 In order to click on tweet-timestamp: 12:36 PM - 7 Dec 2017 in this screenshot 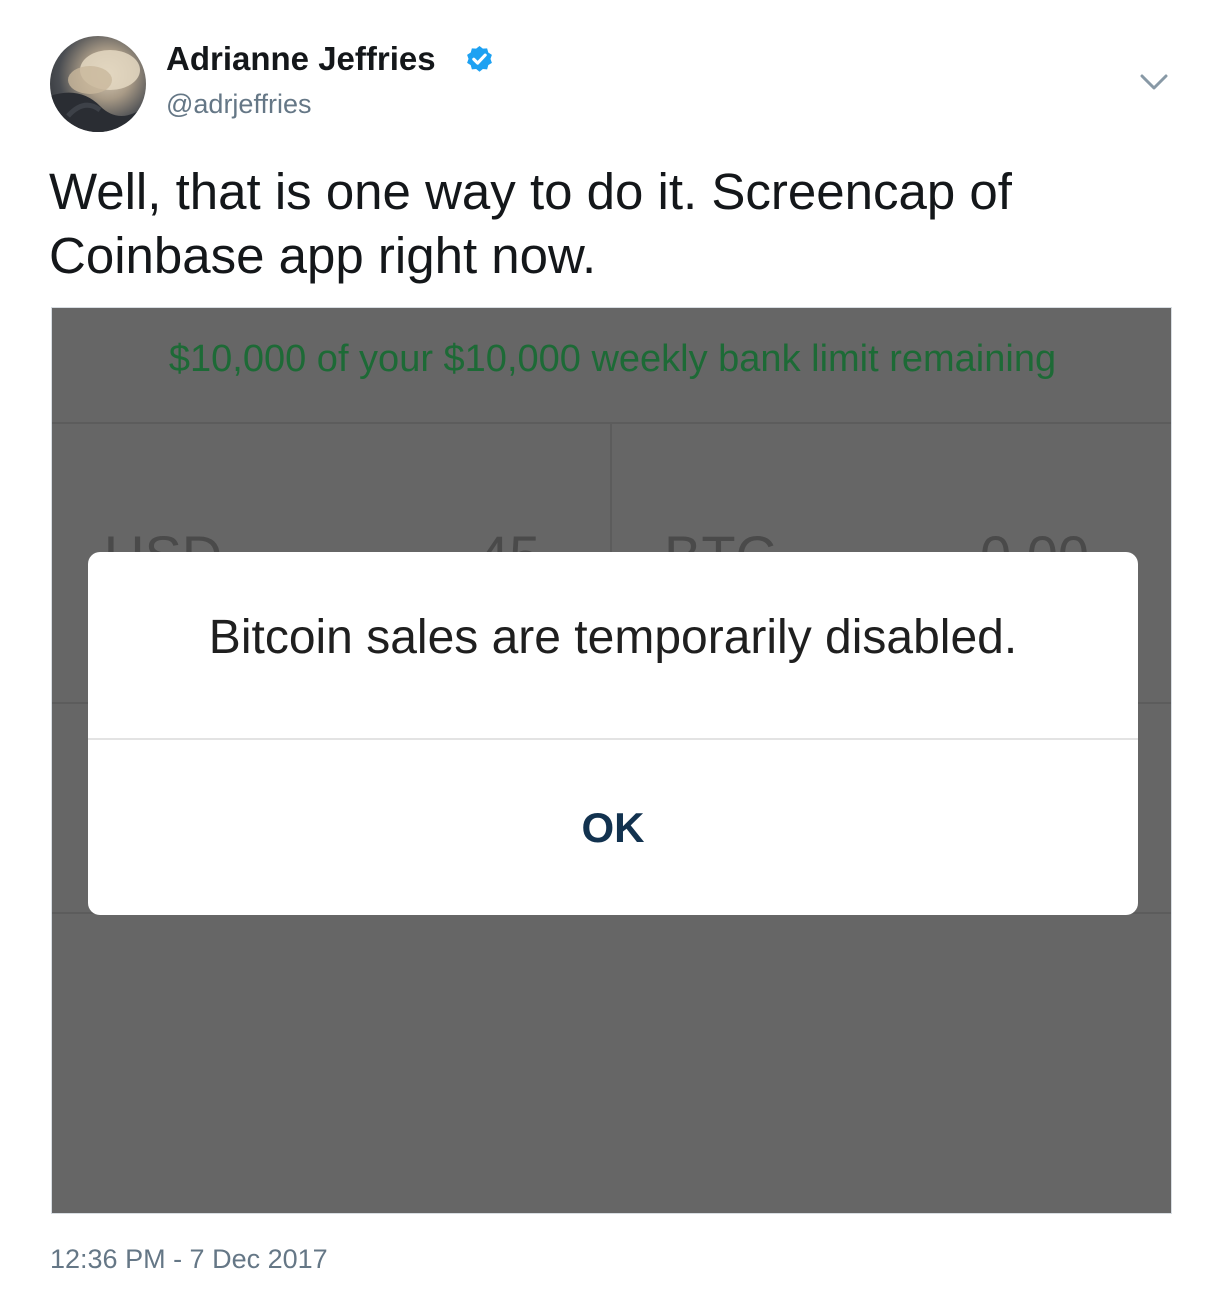, I will do `click(189, 1259)`.